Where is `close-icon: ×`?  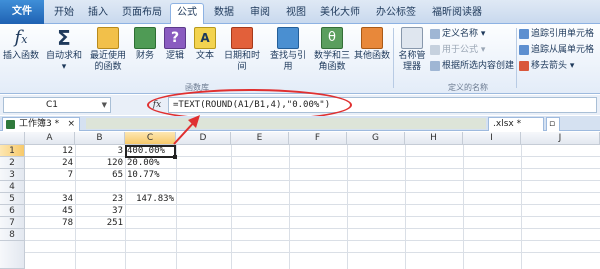 close-icon: × is located at coordinates (71, 124).